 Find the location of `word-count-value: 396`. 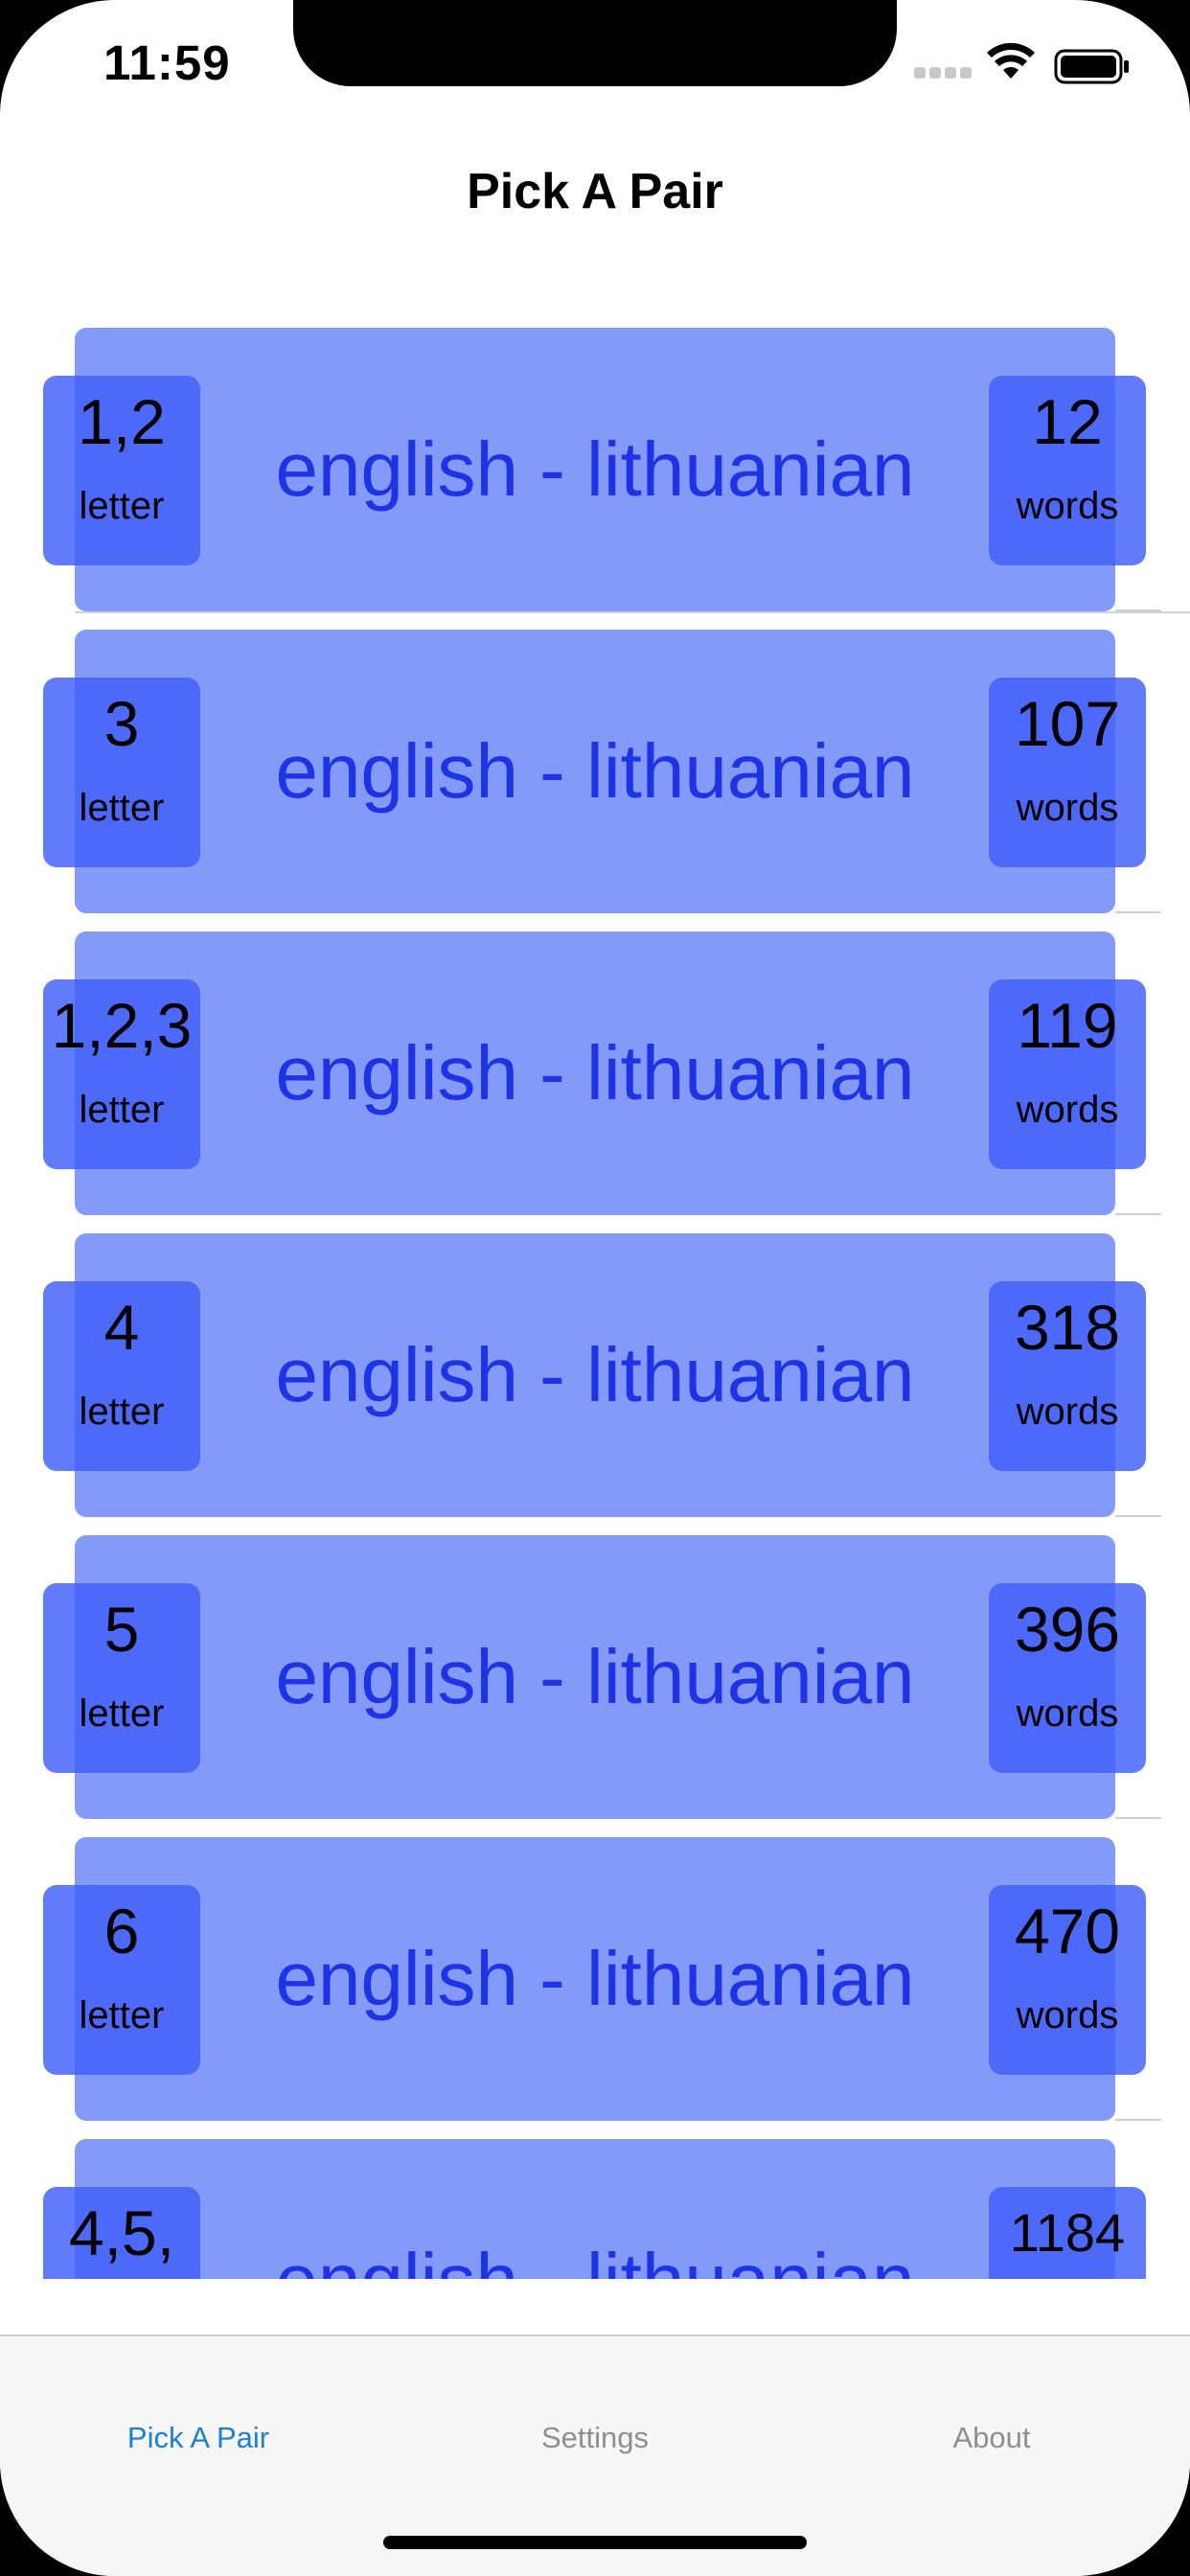

word-count-value: 396 is located at coordinates (1068, 1629).